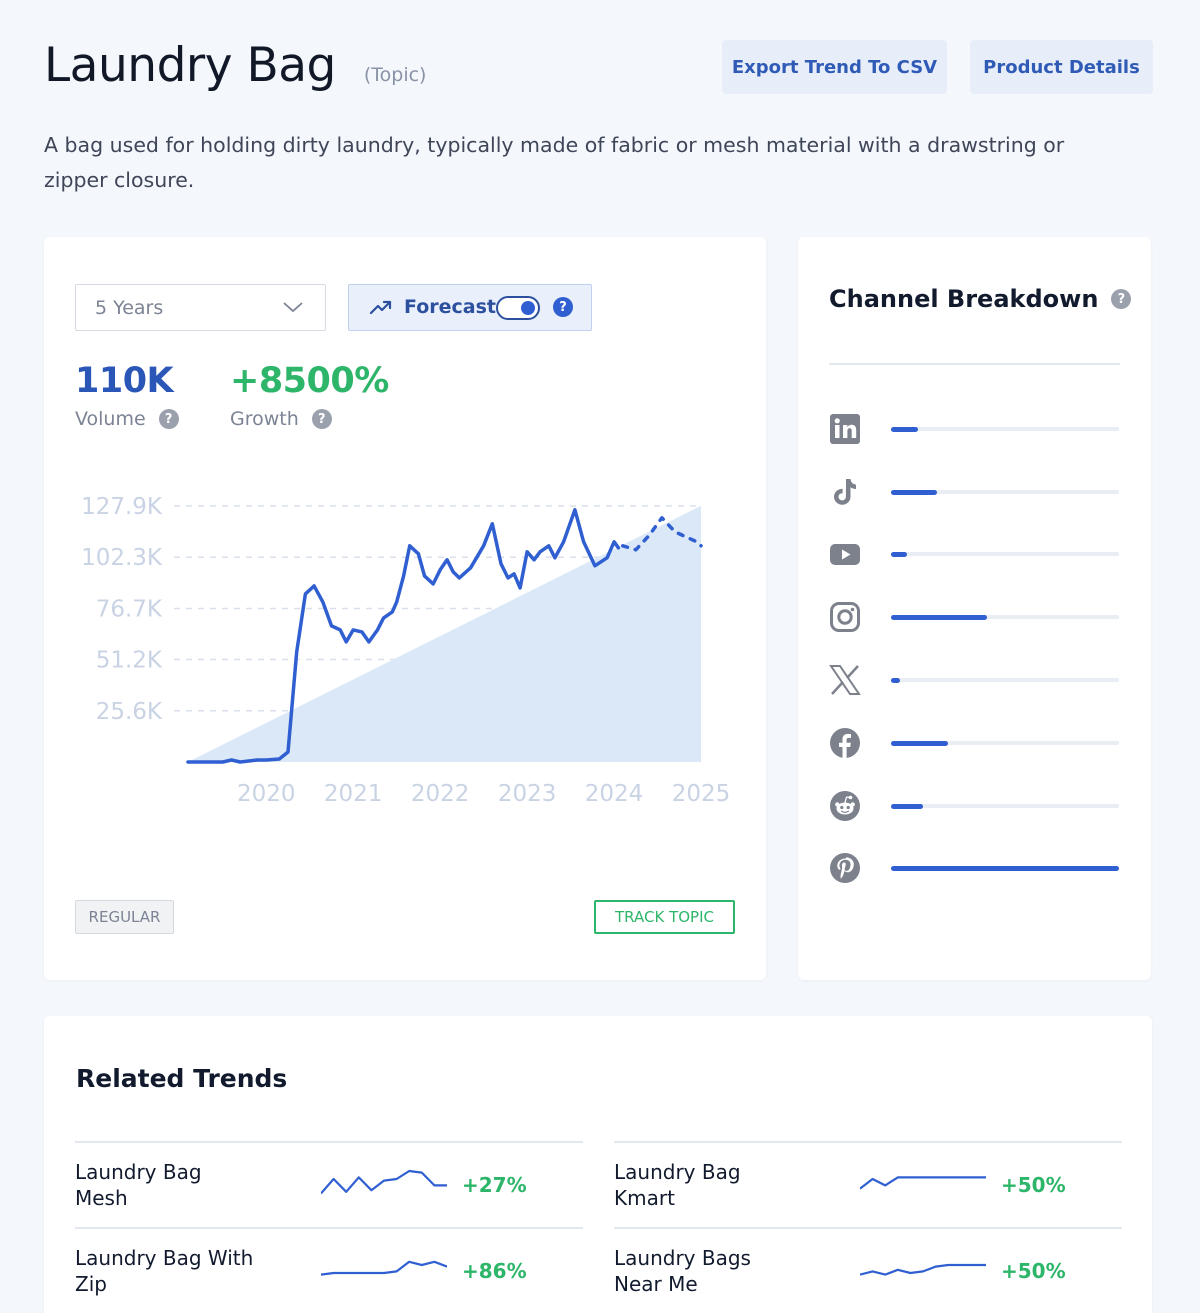 Image resolution: width=1200 pixels, height=1313 pixels. What do you see at coordinates (845, 868) in the screenshot?
I see `pinterest-icon` at bounding box center [845, 868].